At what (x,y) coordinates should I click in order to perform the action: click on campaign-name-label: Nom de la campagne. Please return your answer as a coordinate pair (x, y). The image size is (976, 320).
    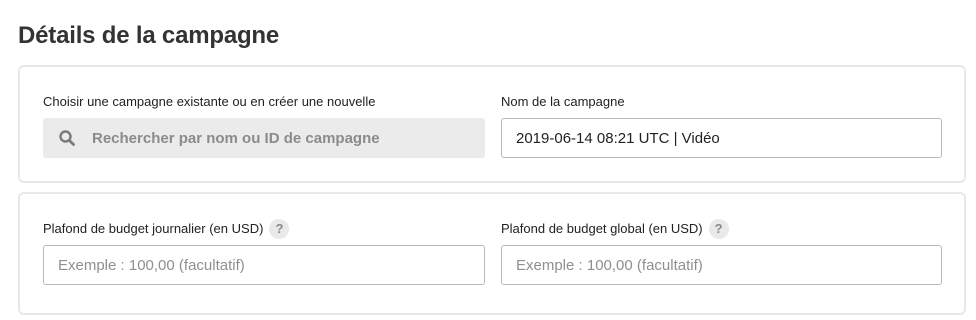
    Looking at the image, I should click on (563, 101).